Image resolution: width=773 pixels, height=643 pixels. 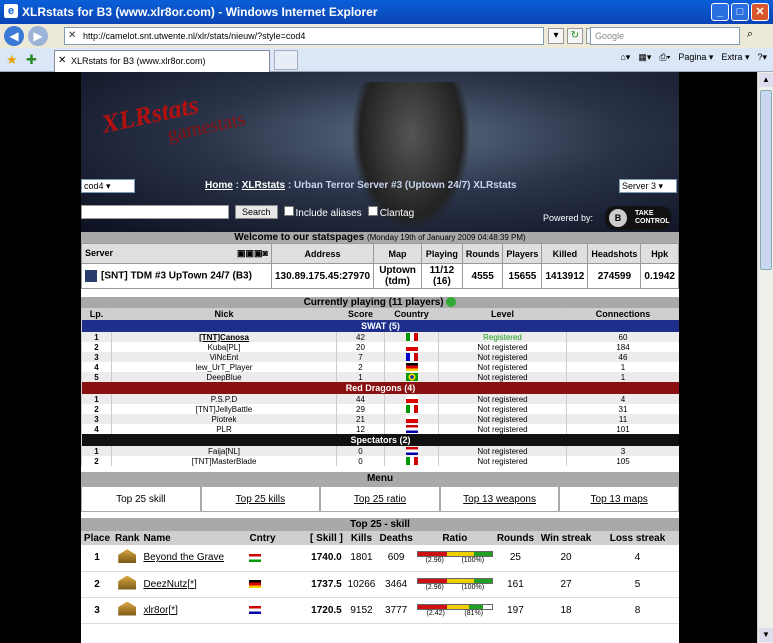 What do you see at coordinates (322, 212) in the screenshot?
I see `include-aliases-checkbox: Include aliases` at bounding box center [322, 212].